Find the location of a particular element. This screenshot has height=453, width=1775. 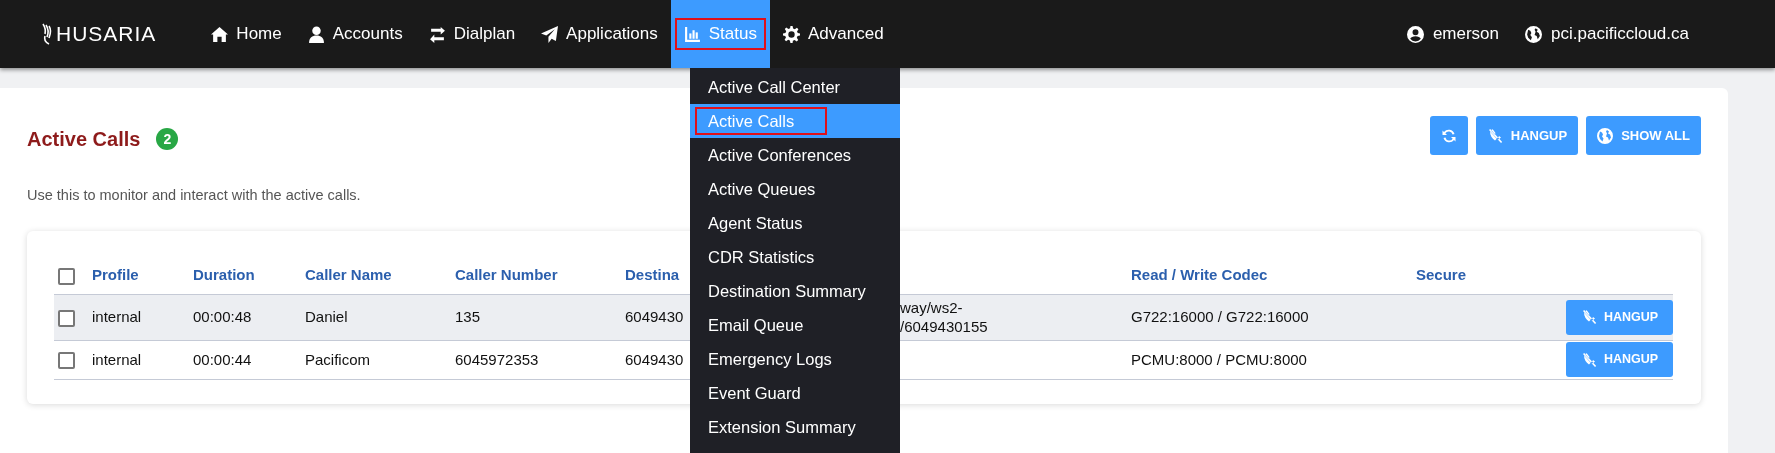

column-header: Read / Write Codec is located at coordinates (1199, 274).